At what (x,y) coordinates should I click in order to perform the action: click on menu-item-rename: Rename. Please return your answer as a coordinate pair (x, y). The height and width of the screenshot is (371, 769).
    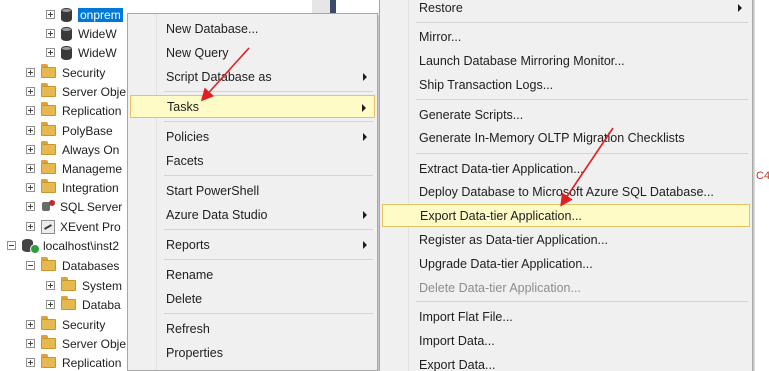
    Looking at the image, I should click on (252, 274).